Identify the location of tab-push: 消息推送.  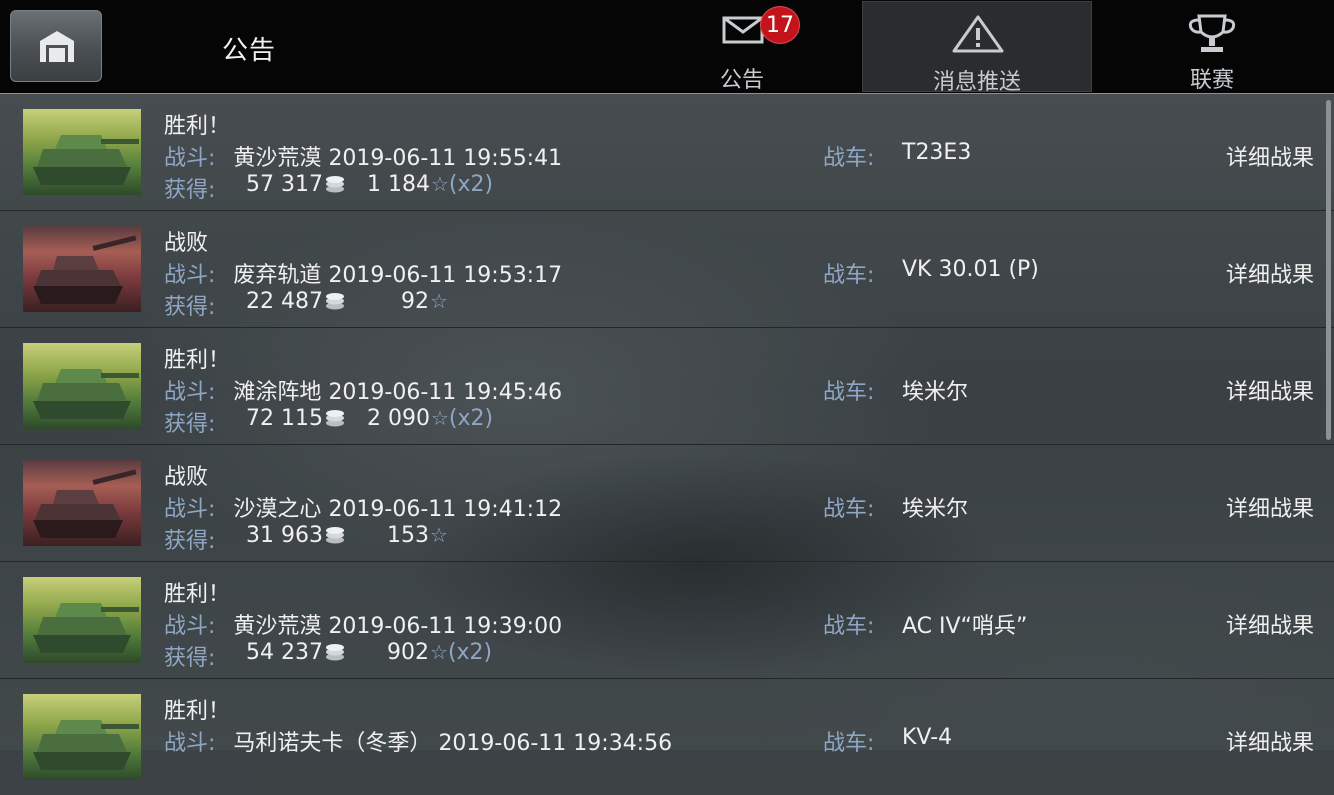
(977, 48).